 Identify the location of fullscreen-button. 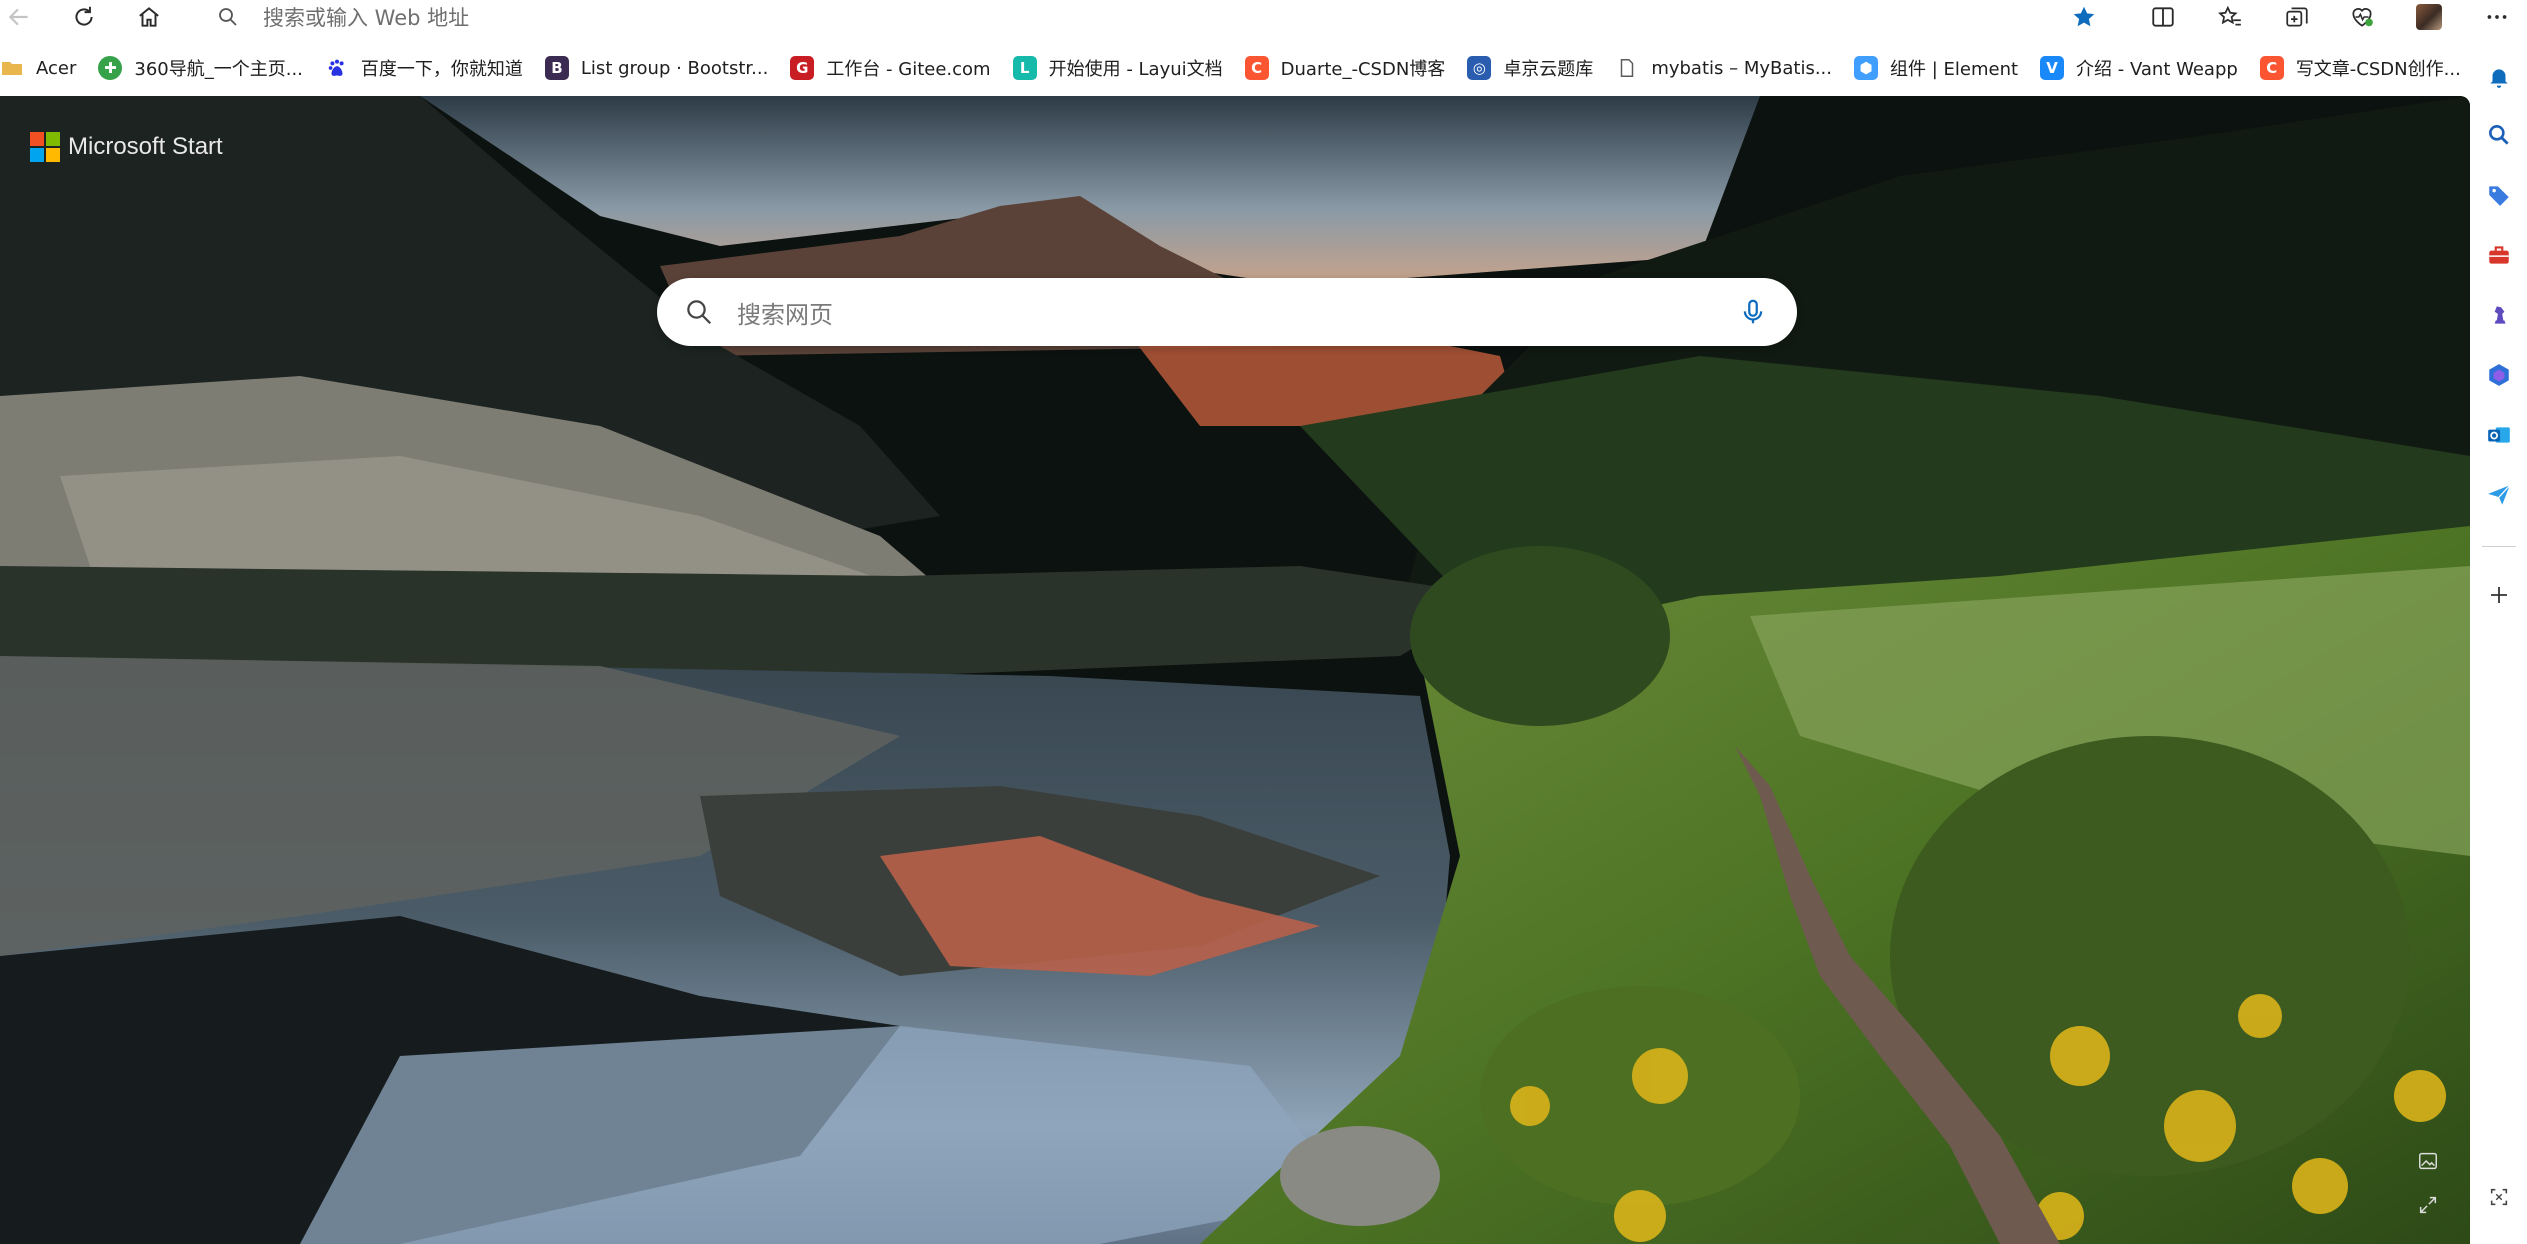
(2428, 1205).